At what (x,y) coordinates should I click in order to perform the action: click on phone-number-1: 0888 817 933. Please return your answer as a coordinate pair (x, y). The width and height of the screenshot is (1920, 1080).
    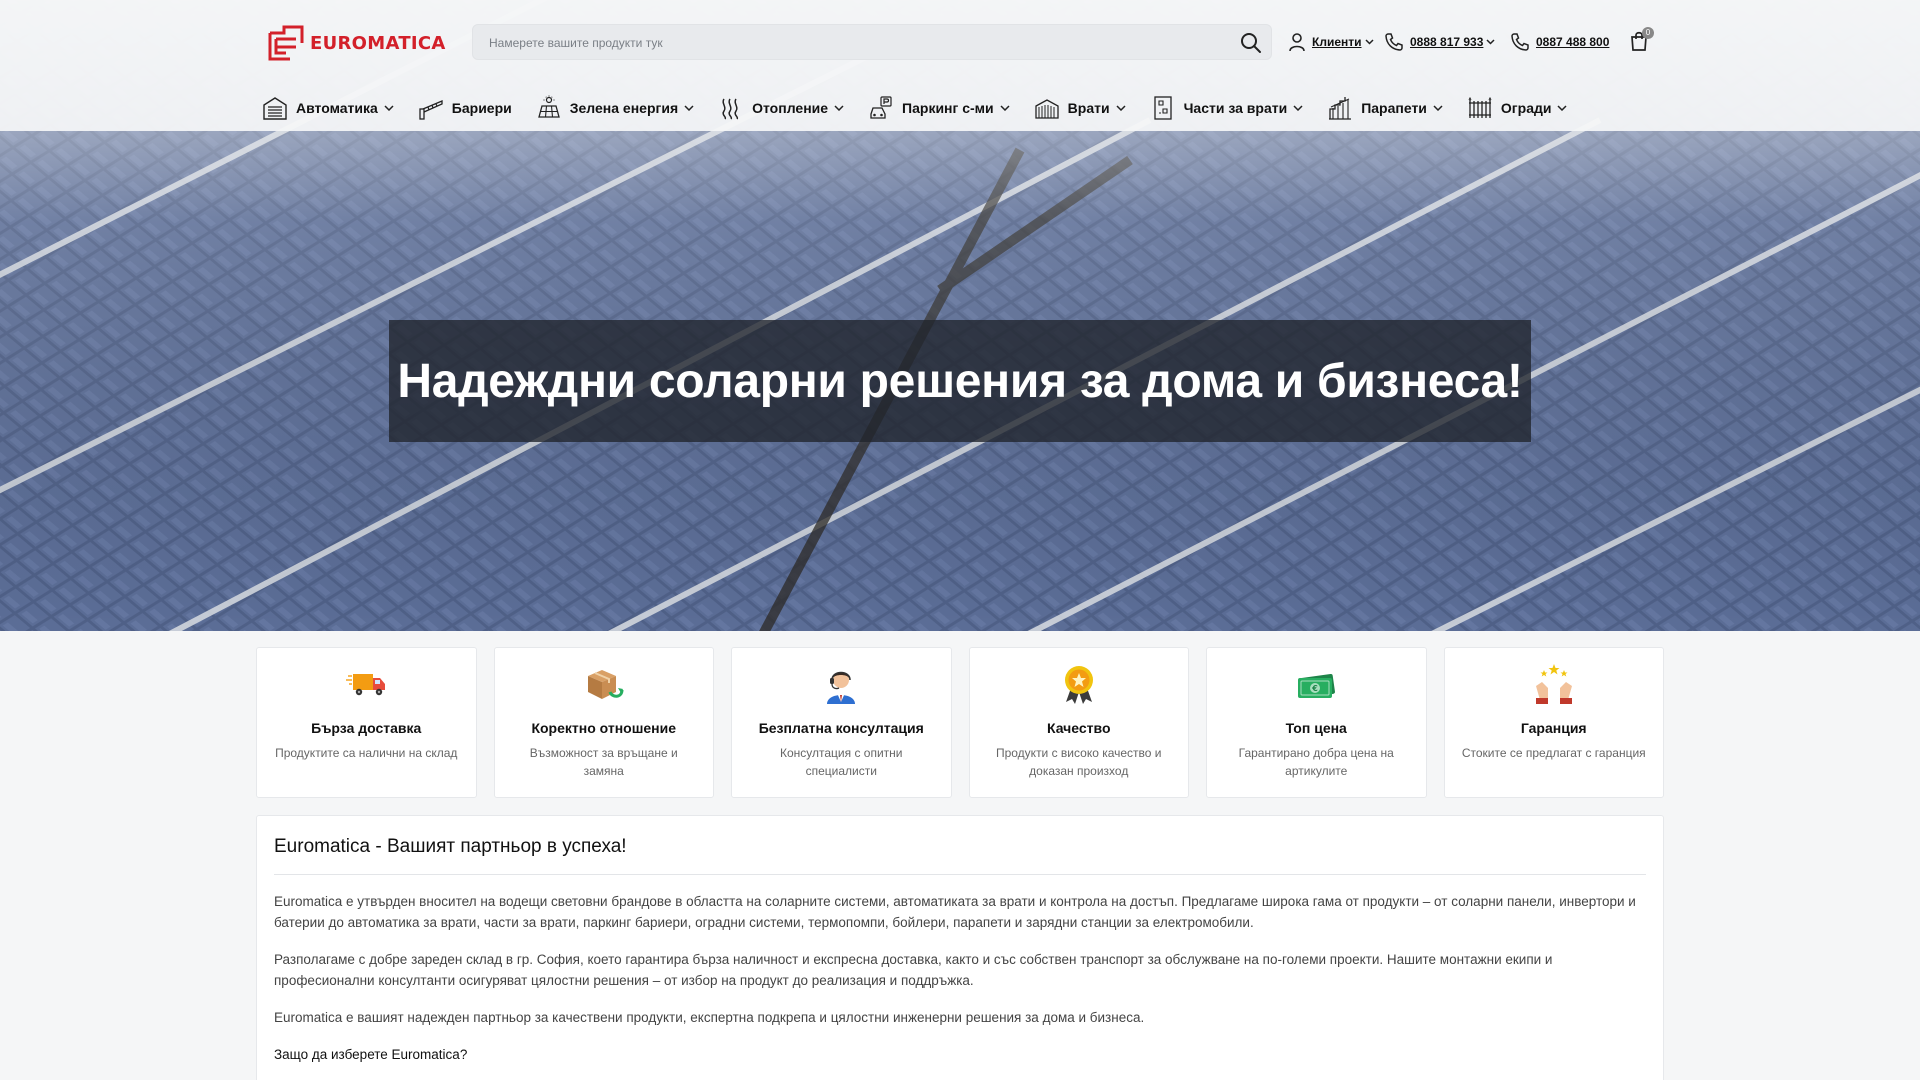
    Looking at the image, I should click on (1447, 42).